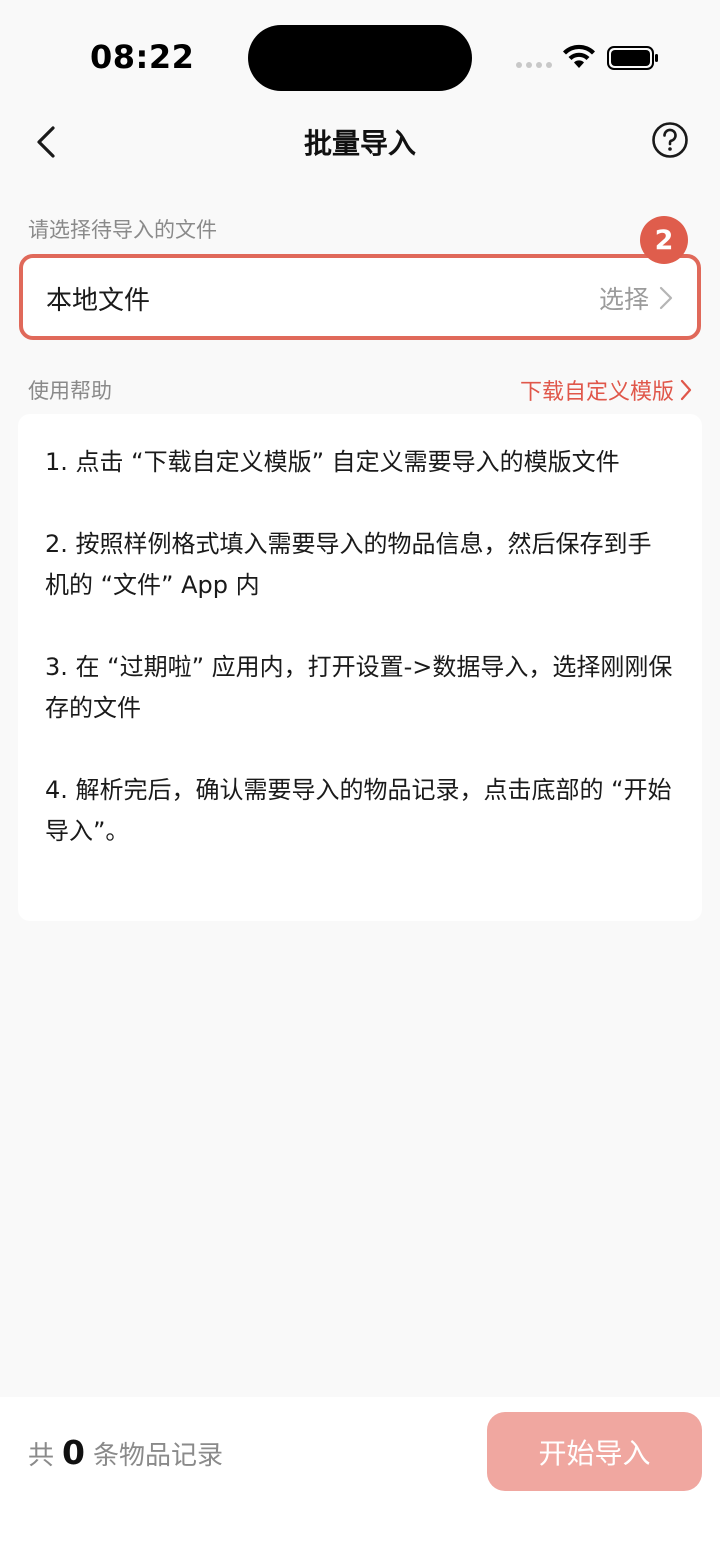 This screenshot has height=1566, width=720. What do you see at coordinates (41, 1456) in the screenshot?
I see `record-count-prefix: 共` at bounding box center [41, 1456].